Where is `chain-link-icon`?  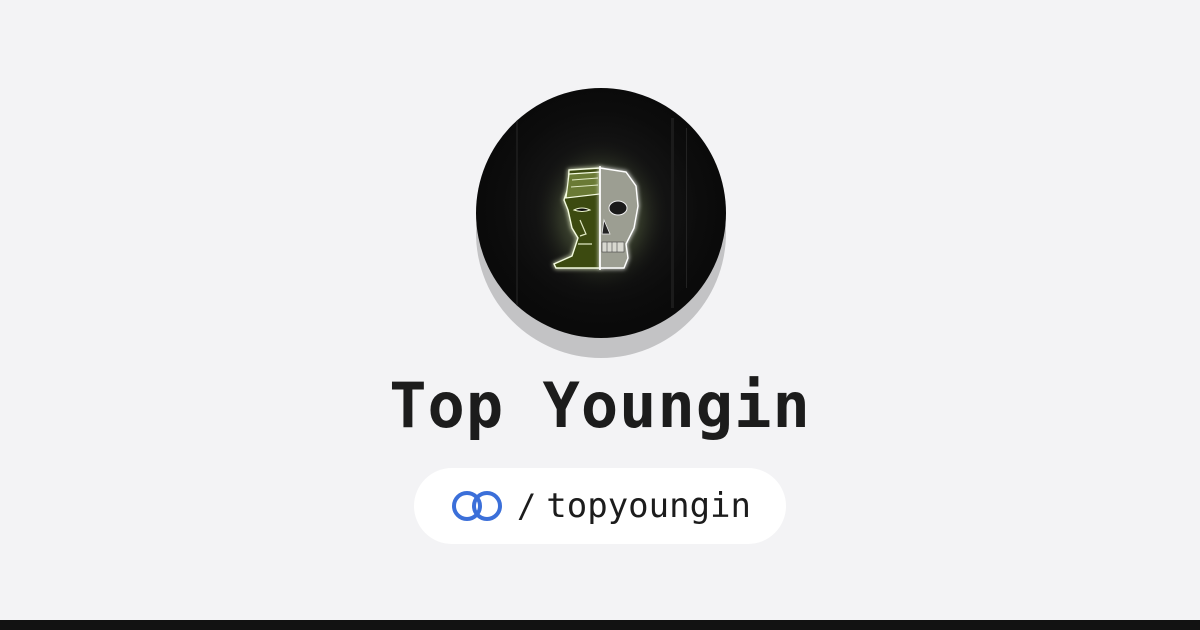
chain-link-icon is located at coordinates (477, 506).